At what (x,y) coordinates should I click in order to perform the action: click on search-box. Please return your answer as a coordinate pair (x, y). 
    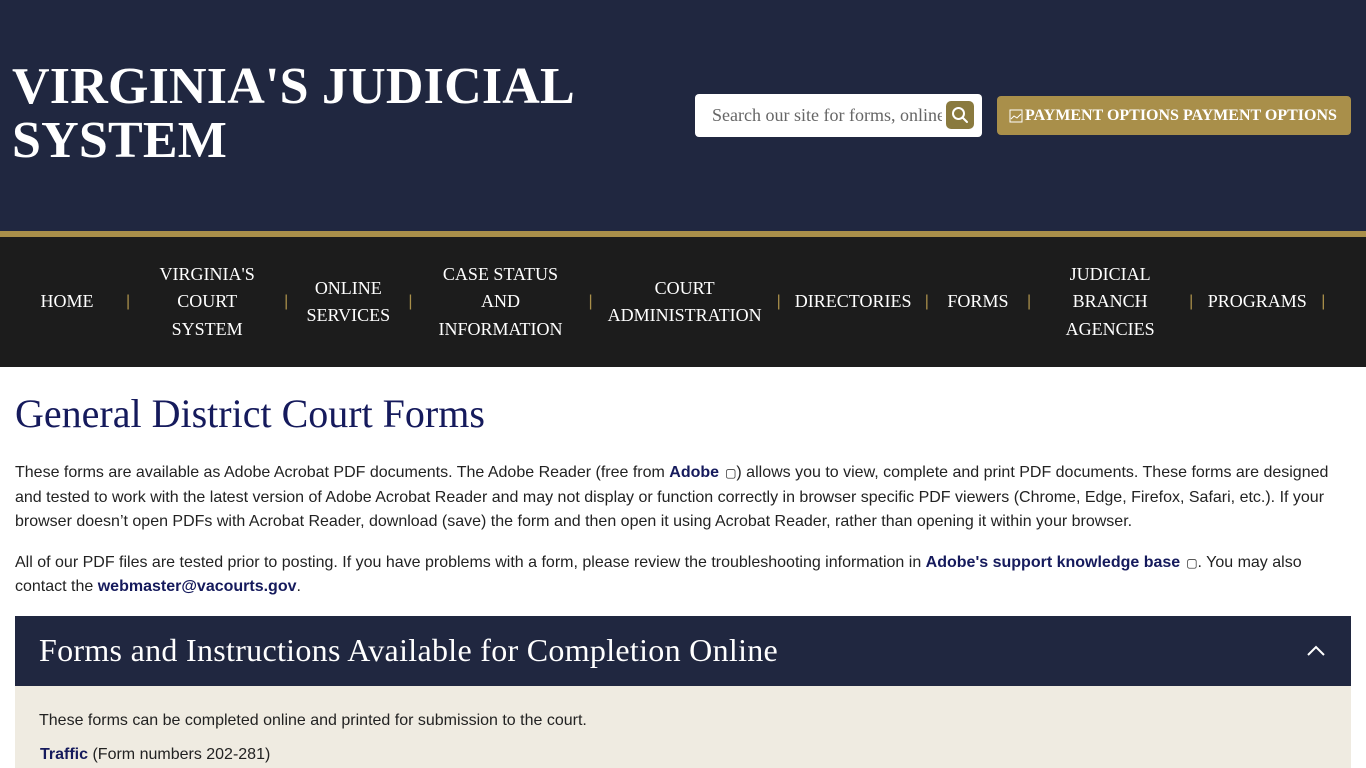
    Looking at the image, I should click on (838, 115).